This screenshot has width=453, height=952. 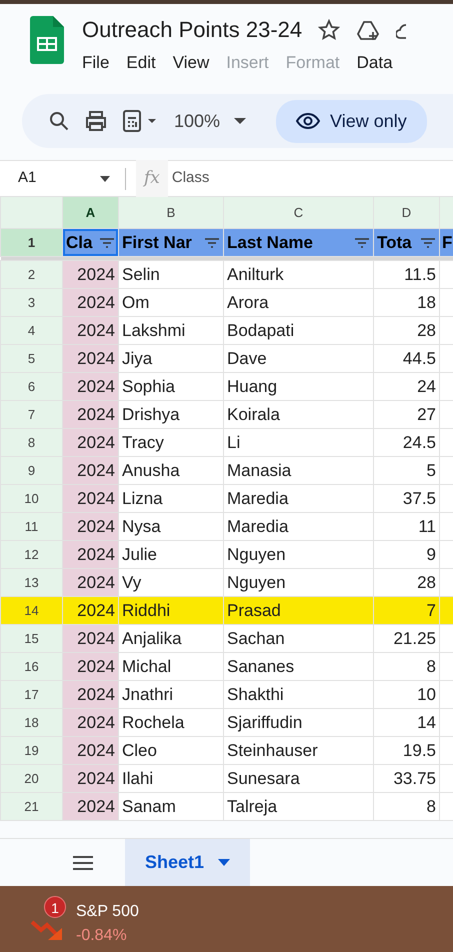 What do you see at coordinates (31, 722) in the screenshot?
I see `row-number: 18` at bounding box center [31, 722].